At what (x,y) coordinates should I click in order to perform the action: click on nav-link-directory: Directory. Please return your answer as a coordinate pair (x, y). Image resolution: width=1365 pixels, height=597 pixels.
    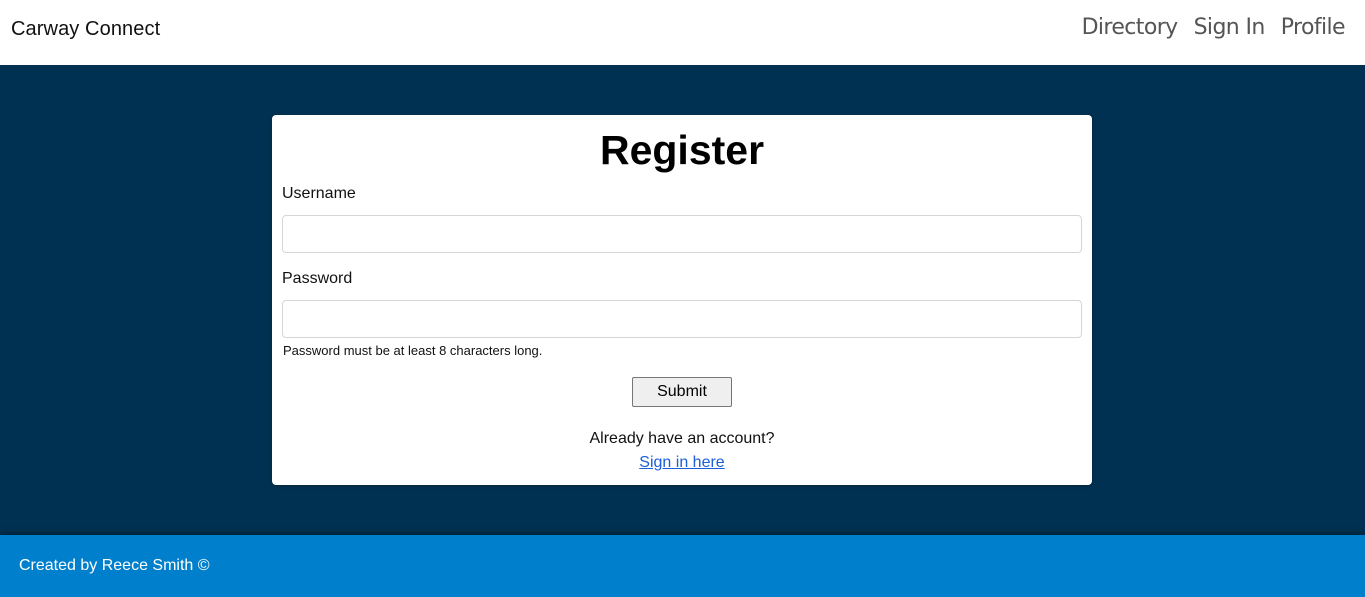
    Looking at the image, I should click on (1130, 27).